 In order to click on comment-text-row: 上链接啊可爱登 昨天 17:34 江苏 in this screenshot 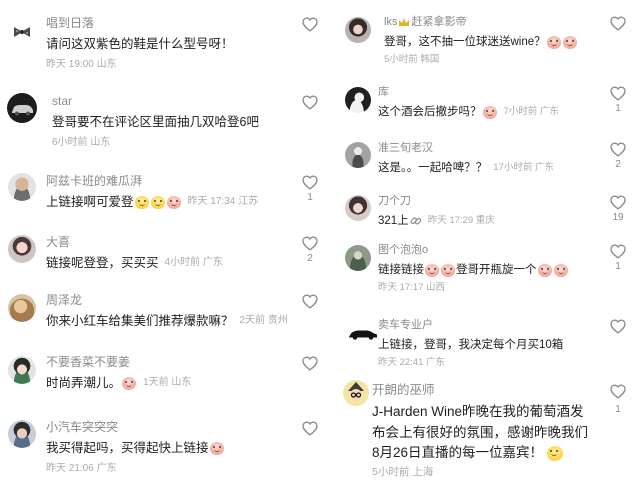, I will do `click(152, 202)`.